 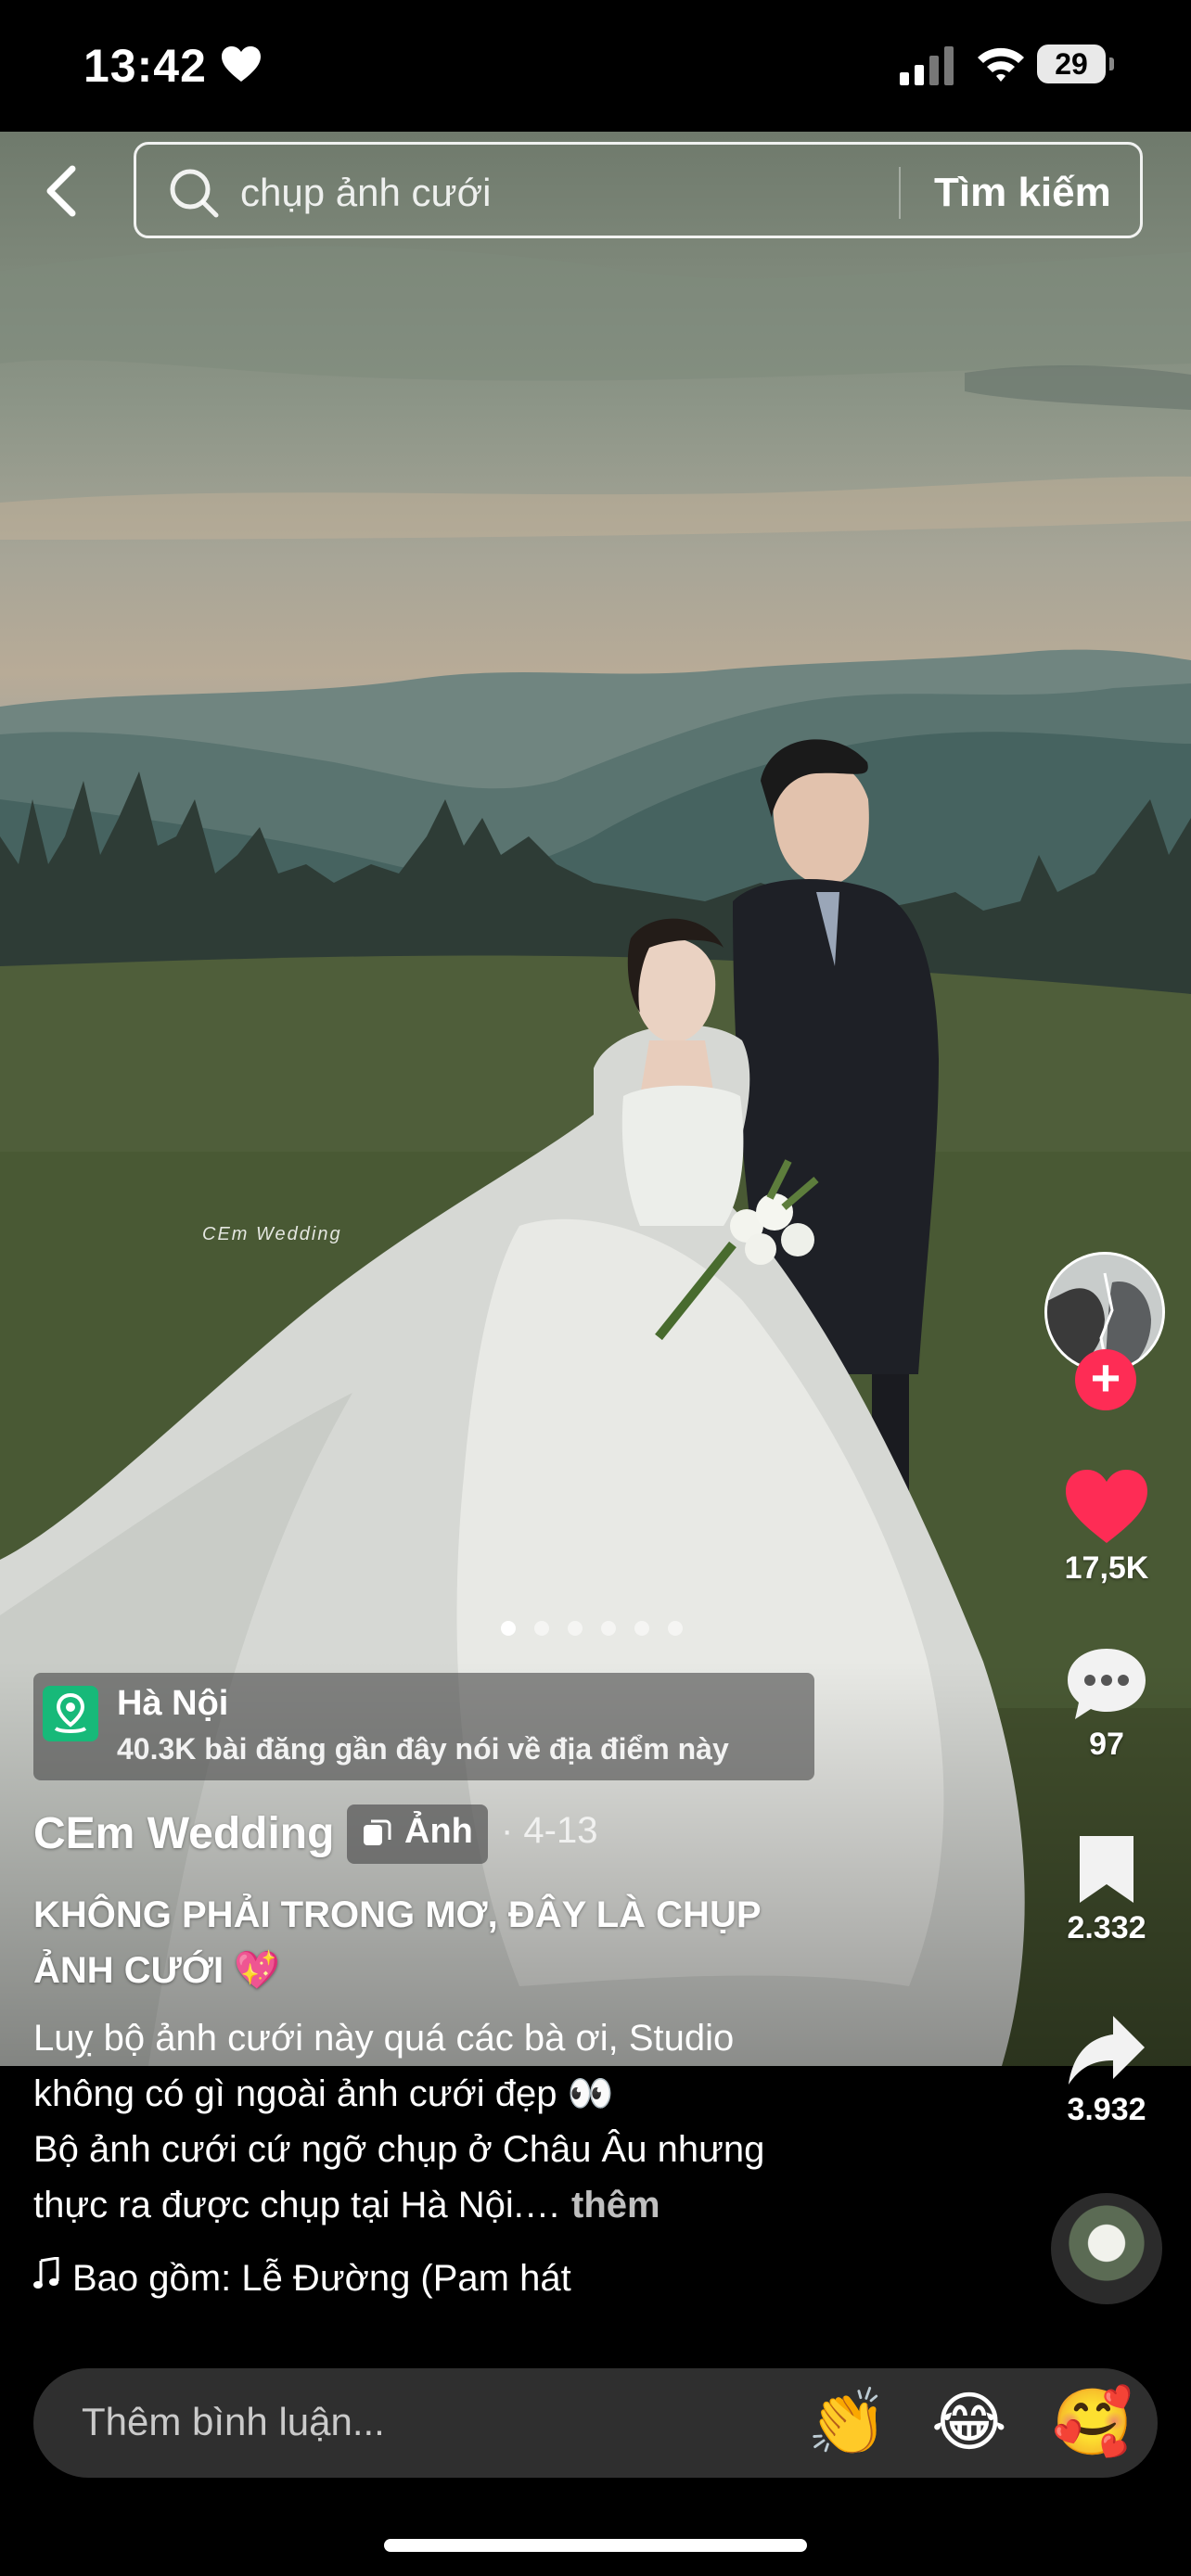 What do you see at coordinates (323, 2093) in the screenshot?
I see `description-line-2: không có gì ngoài ảnh cưới đẹp 👀` at bounding box center [323, 2093].